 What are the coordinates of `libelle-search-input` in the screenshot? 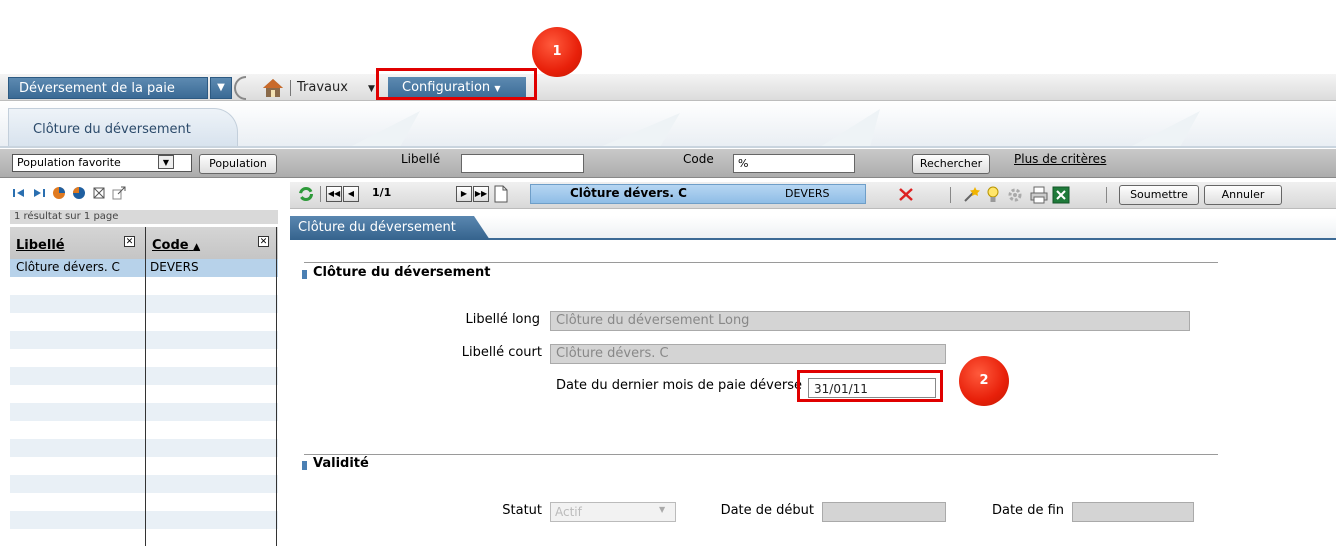 It's located at (522, 163).